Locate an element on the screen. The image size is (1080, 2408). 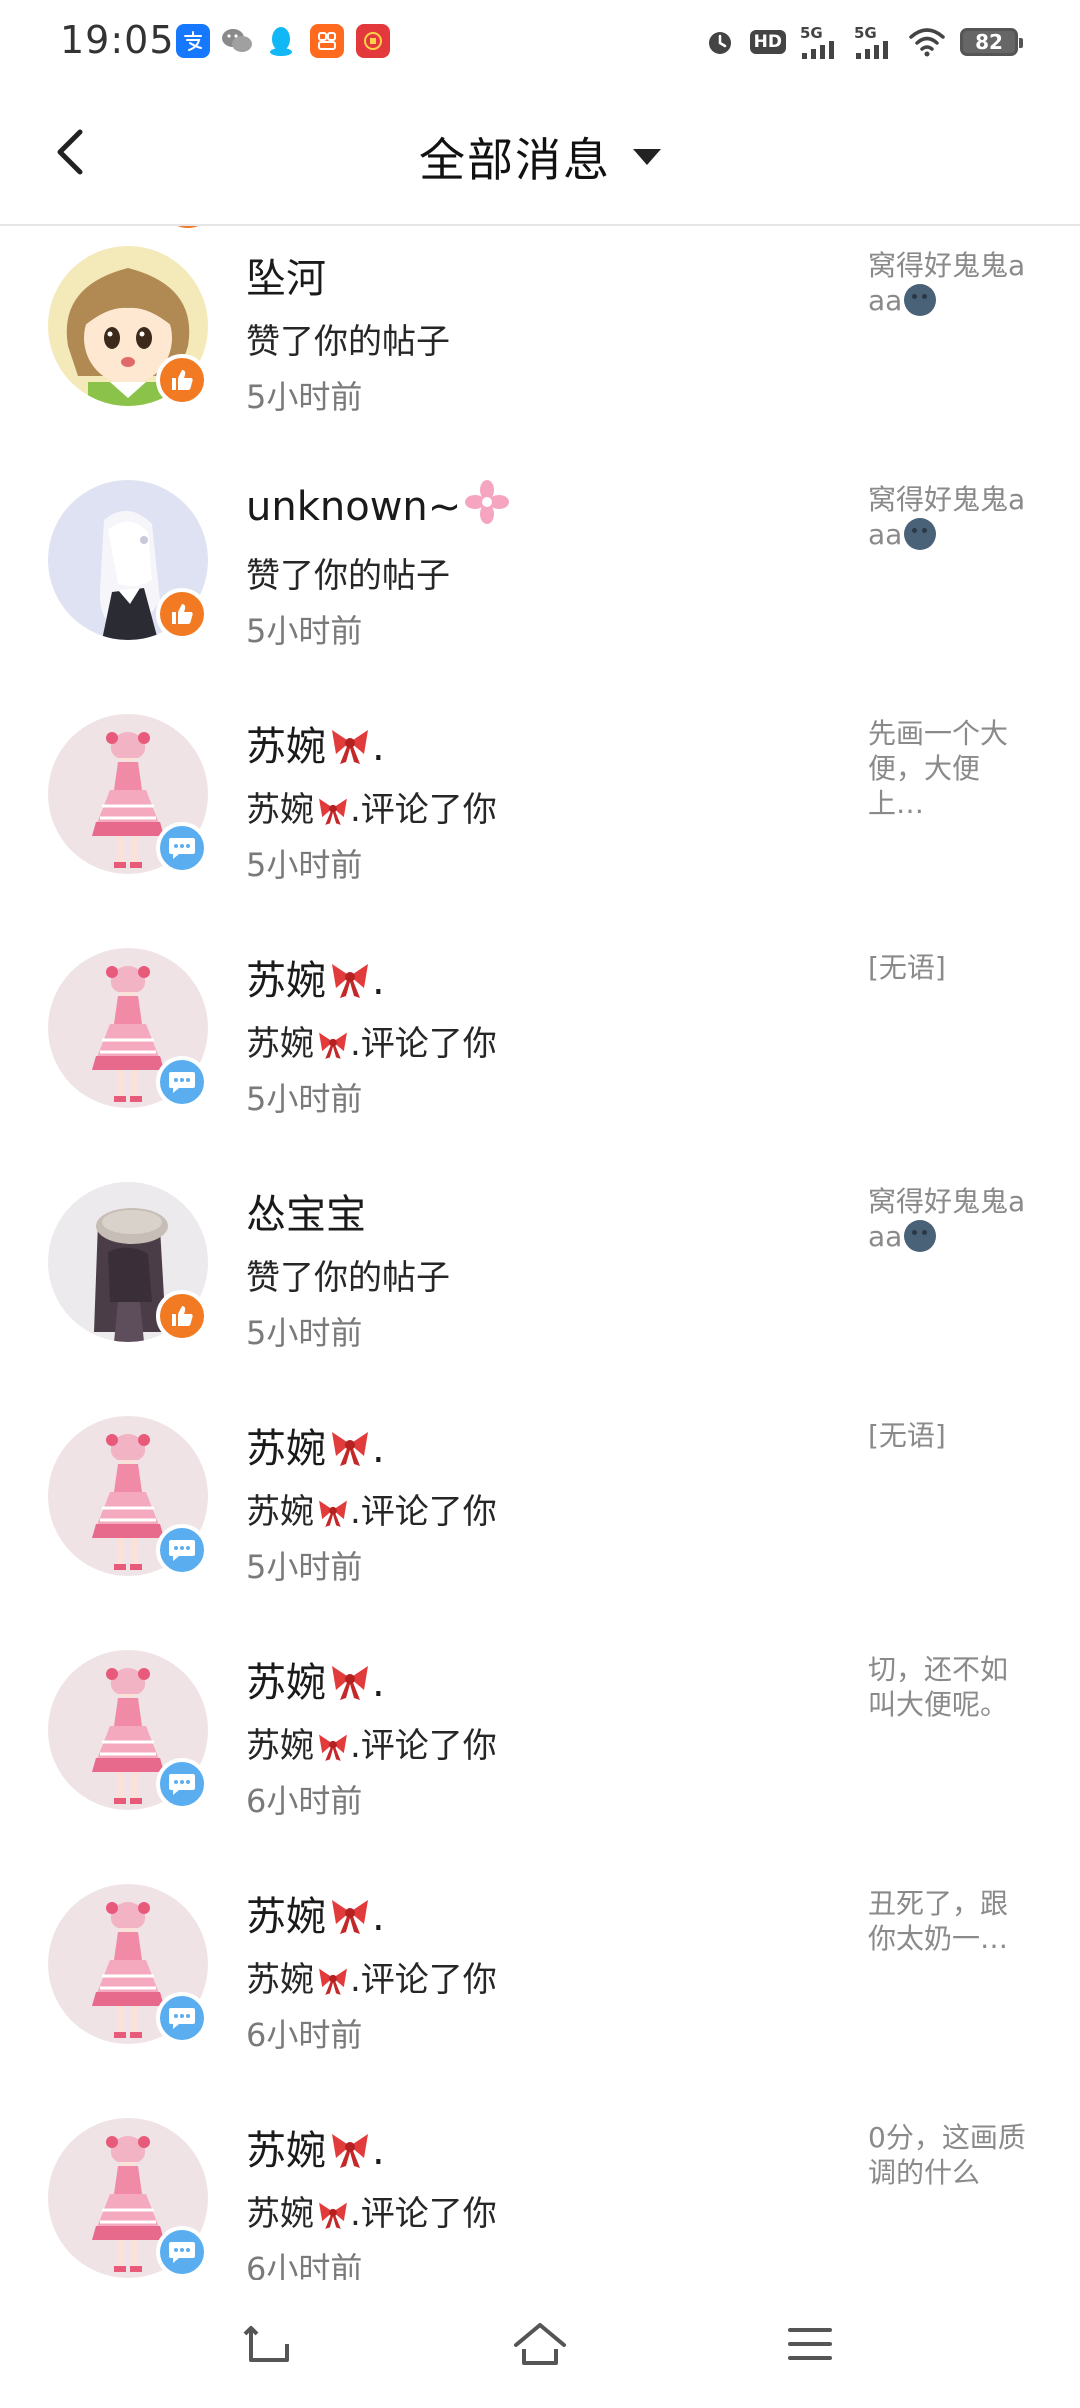
message-filter-dropdown: 全部消息 is located at coordinates (540, 157).